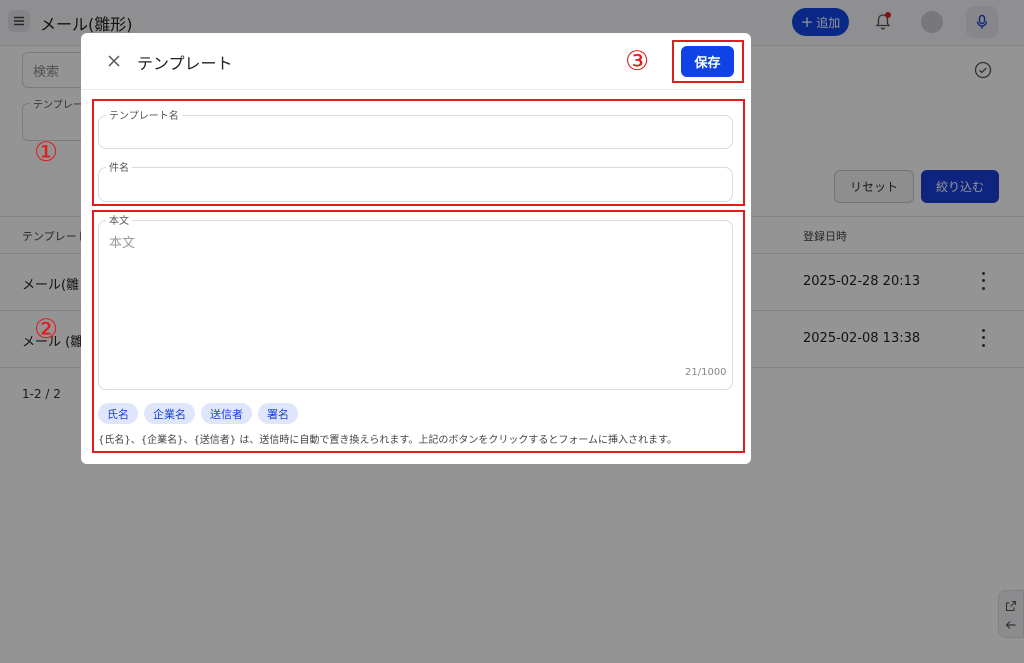 The width and height of the screenshot is (1024, 663). I want to click on modal-title: テンプレート, so click(185, 63).